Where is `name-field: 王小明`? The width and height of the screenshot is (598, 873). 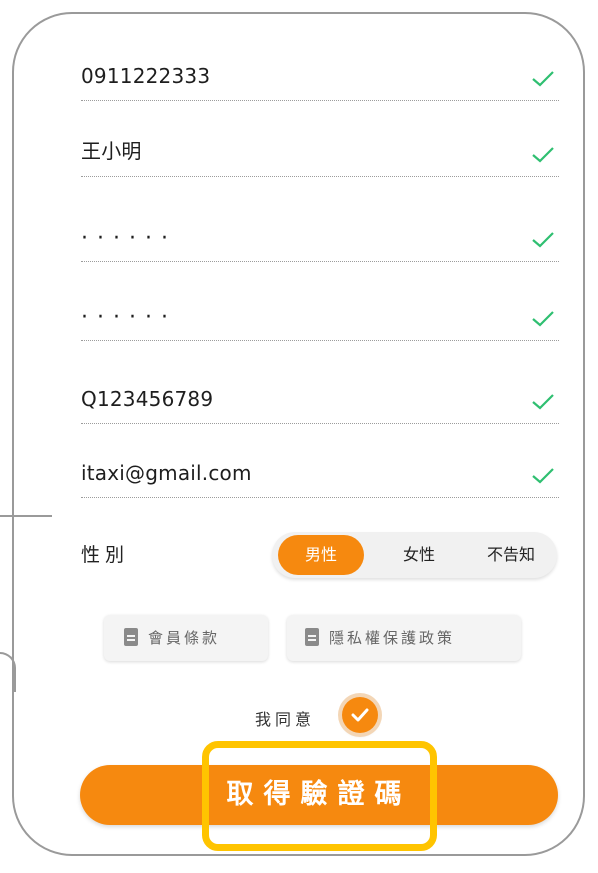 name-field: 王小明 is located at coordinates (320, 156).